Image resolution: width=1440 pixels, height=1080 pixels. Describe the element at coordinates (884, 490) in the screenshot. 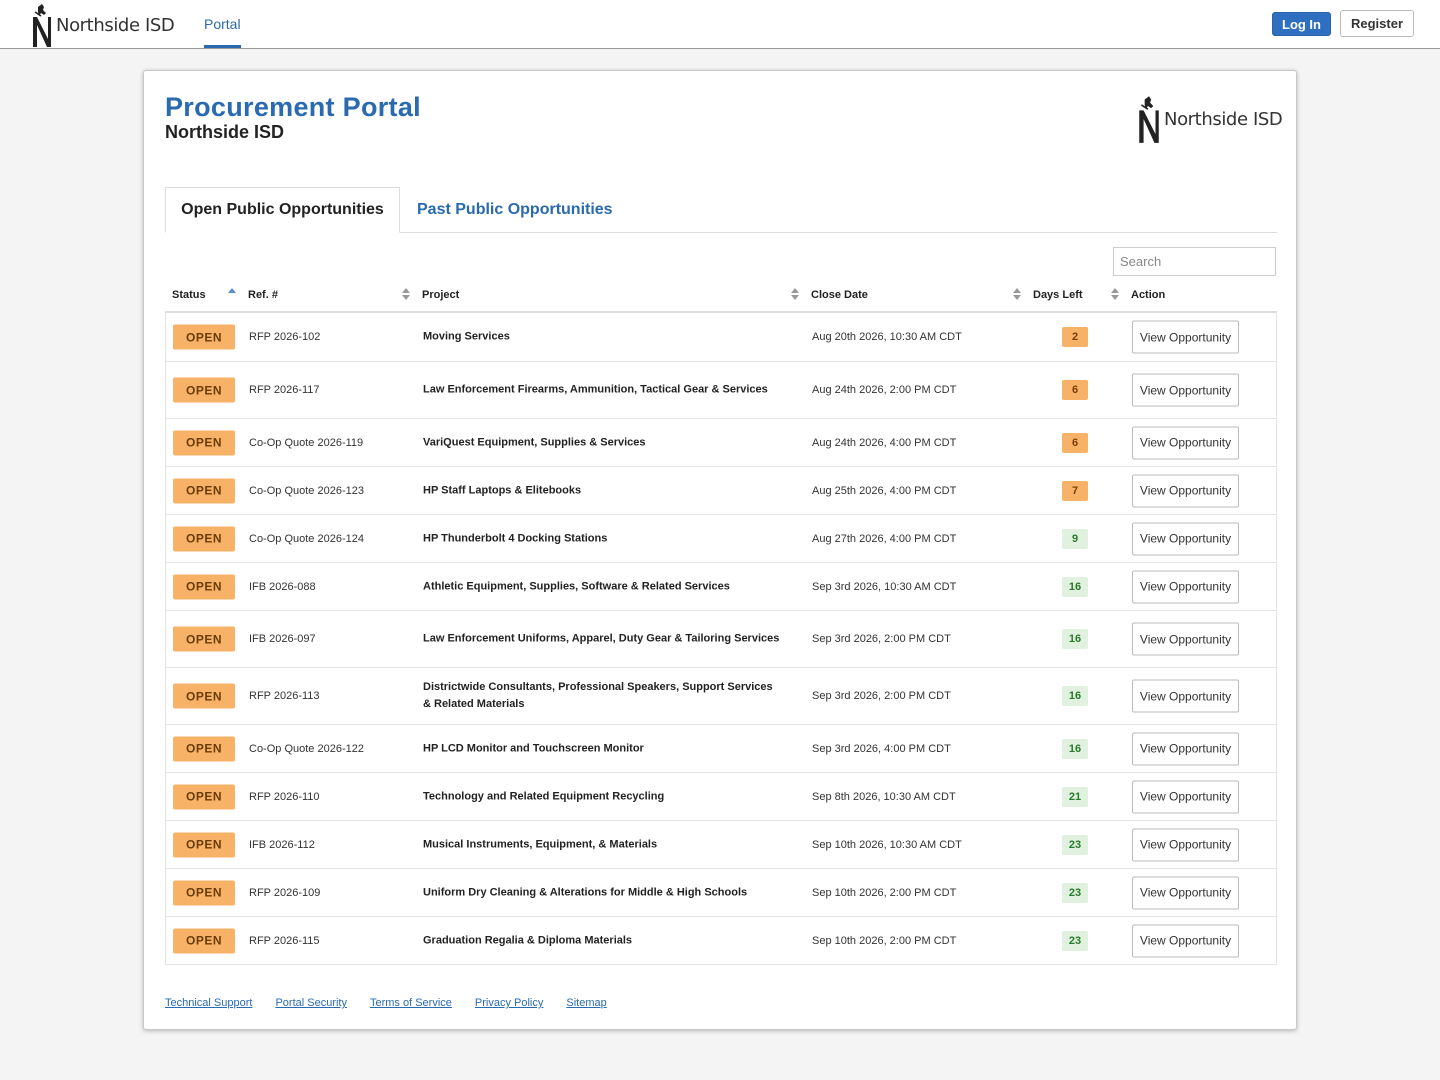

I see `close-date: Aug 25th 2026, 4:00 PM CDT` at that location.